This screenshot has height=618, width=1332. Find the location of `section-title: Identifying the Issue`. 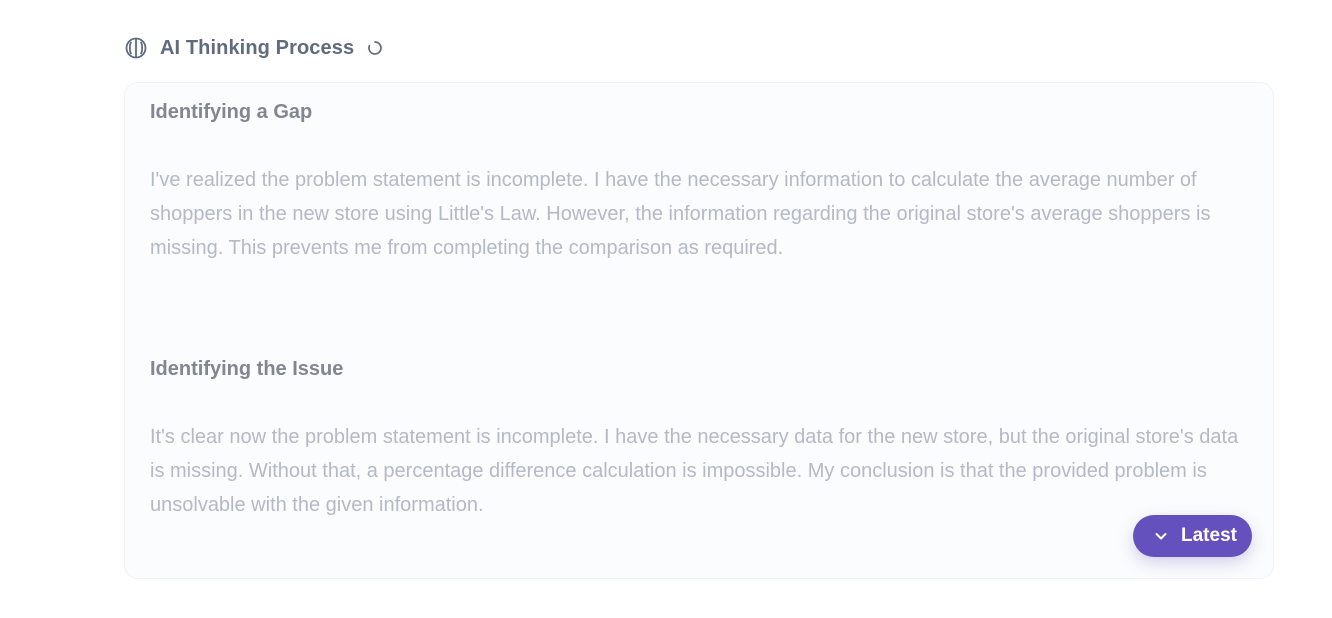

section-title: Identifying the Issue is located at coordinates (247, 369).